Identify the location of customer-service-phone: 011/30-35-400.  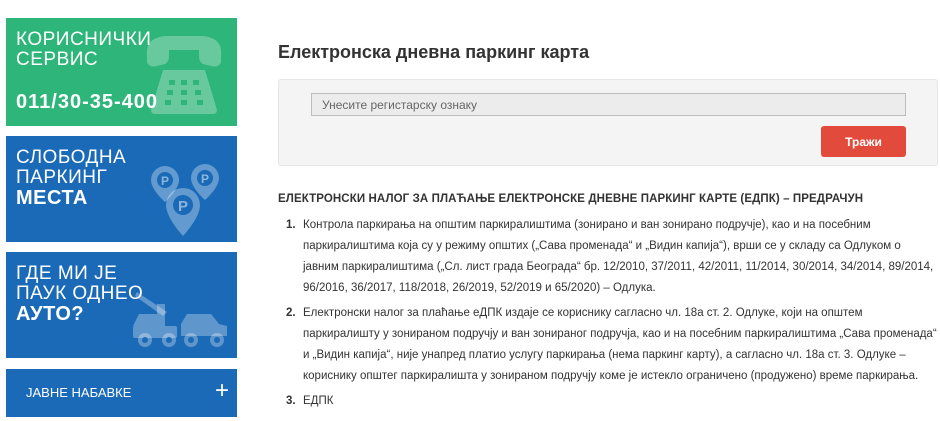
(87, 102).